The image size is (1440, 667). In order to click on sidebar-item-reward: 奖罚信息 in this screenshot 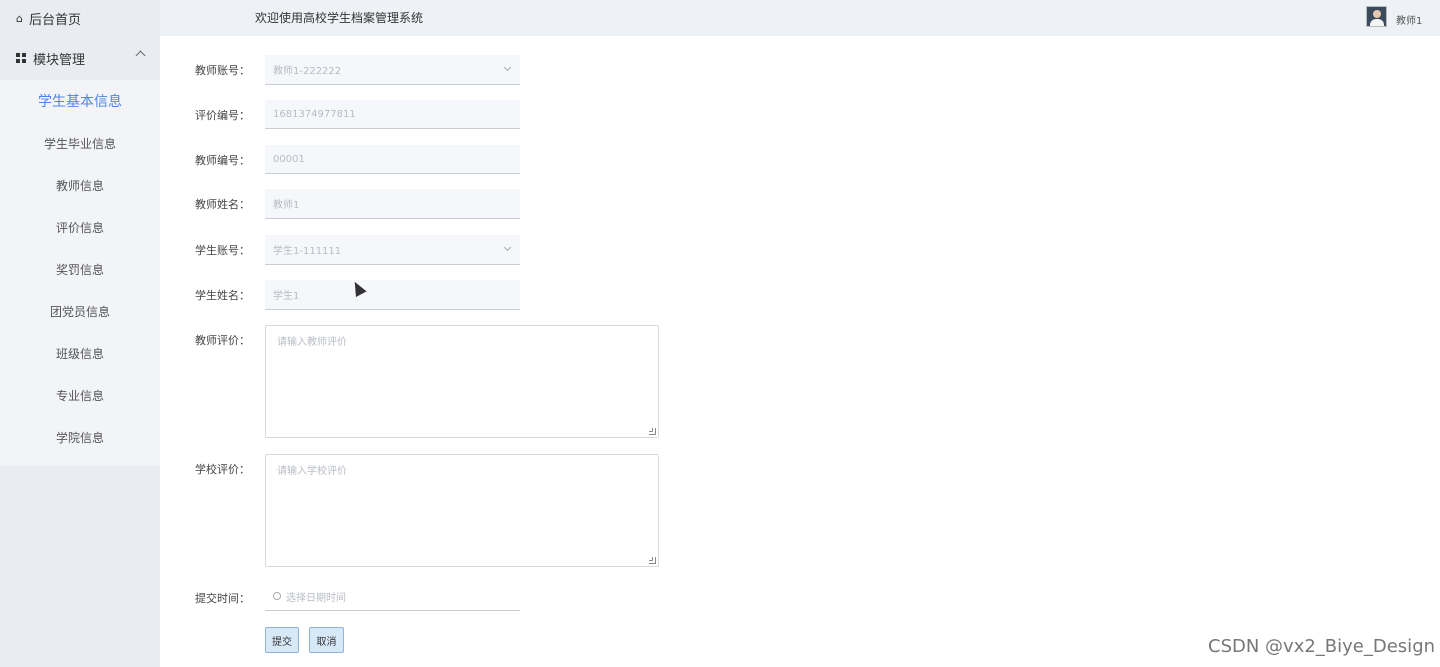, I will do `click(80, 269)`.